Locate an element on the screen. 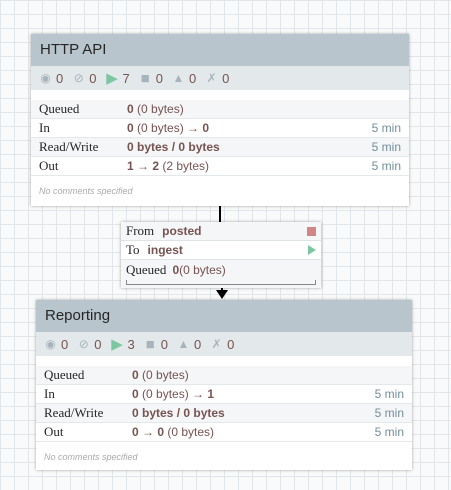 The width and height of the screenshot is (451, 490). status-count: 7 is located at coordinates (126, 78).